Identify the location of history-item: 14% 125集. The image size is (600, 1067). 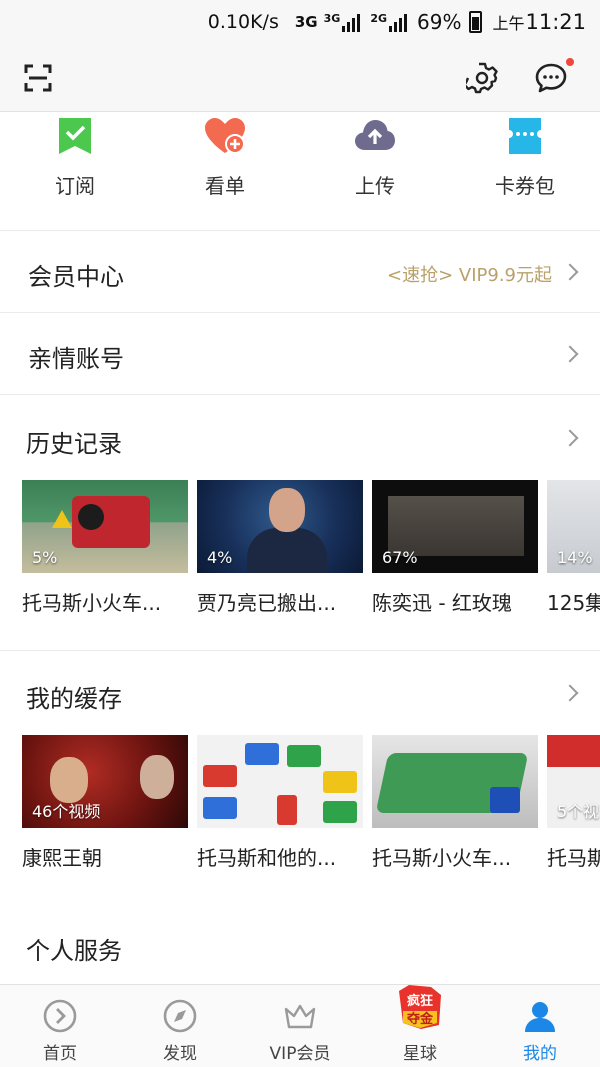
(573, 548).